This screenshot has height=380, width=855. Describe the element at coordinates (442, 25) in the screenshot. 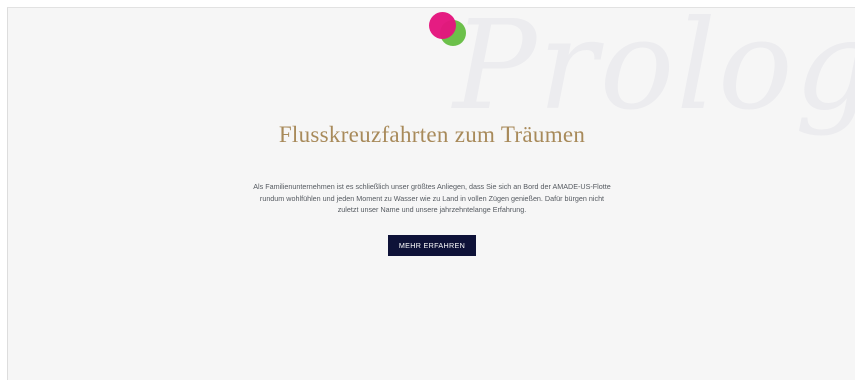

I see `pink-dot-icon` at that location.